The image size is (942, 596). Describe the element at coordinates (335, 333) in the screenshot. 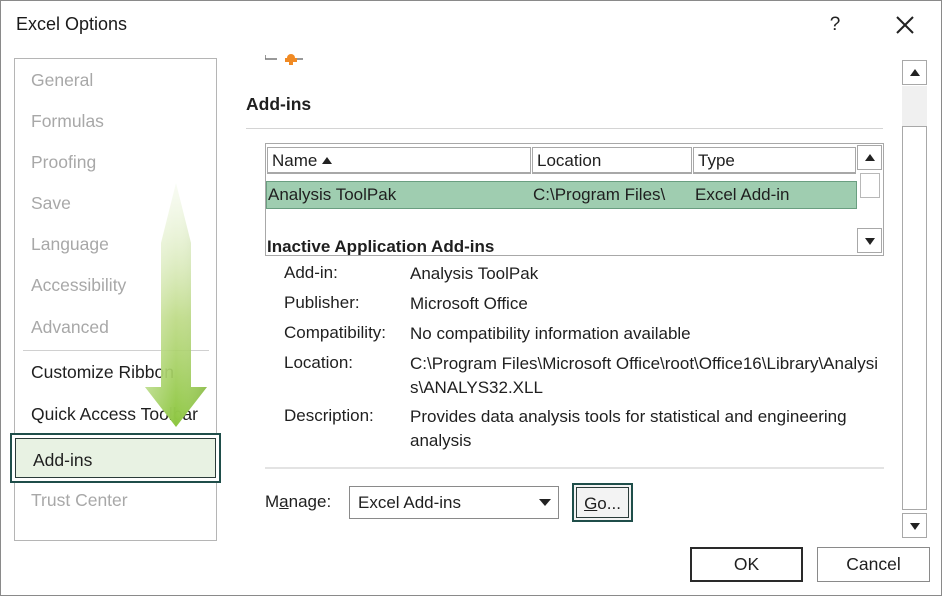

I see `compatibility-label: Compatibility:` at that location.